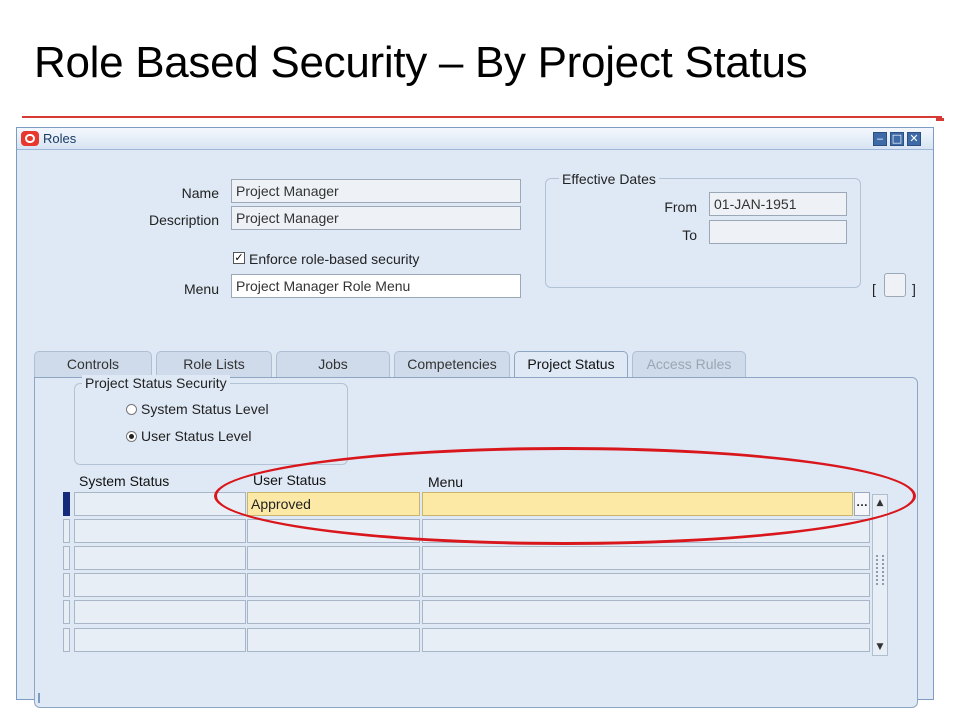  What do you see at coordinates (940, 119) in the screenshot?
I see `title-divider-accent` at bounding box center [940, 119].